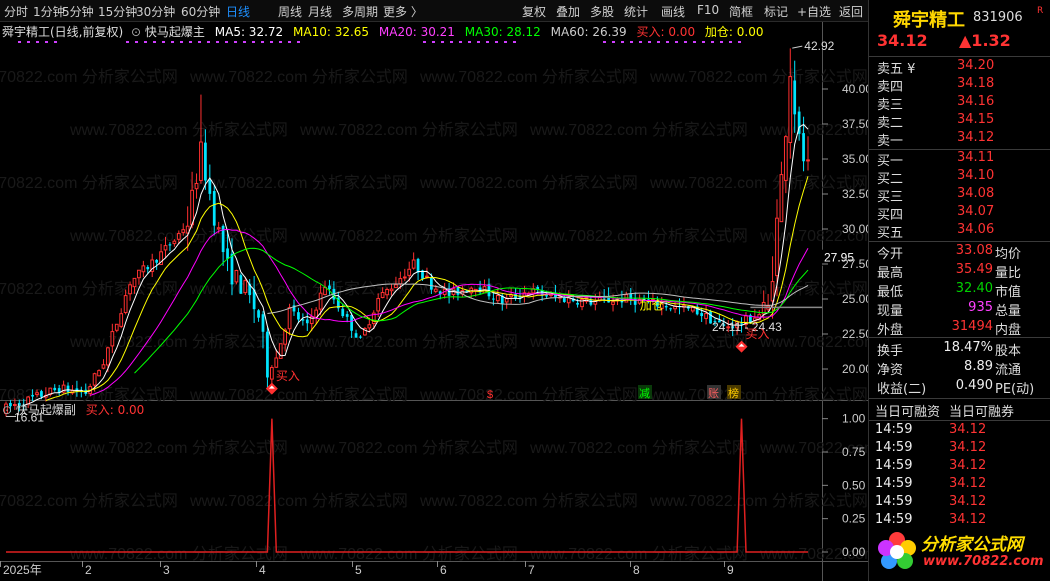 The width and height of the screenshot is (1050, 581). I want to click on stock-title: 舜宇精工(日线,前复权), so click(63, 32).